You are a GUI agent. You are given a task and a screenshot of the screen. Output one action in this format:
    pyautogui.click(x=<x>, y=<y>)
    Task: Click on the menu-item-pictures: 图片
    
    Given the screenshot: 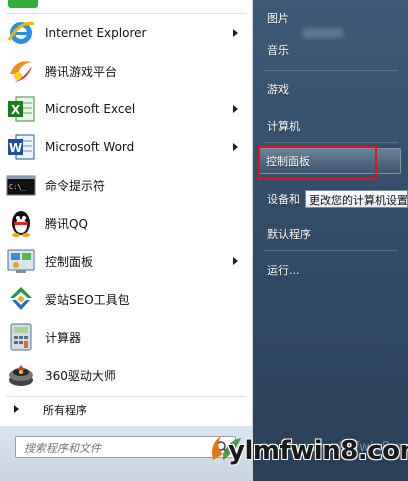 What is the action you would take?
    pyautogui.click(x=330, y=18)
    